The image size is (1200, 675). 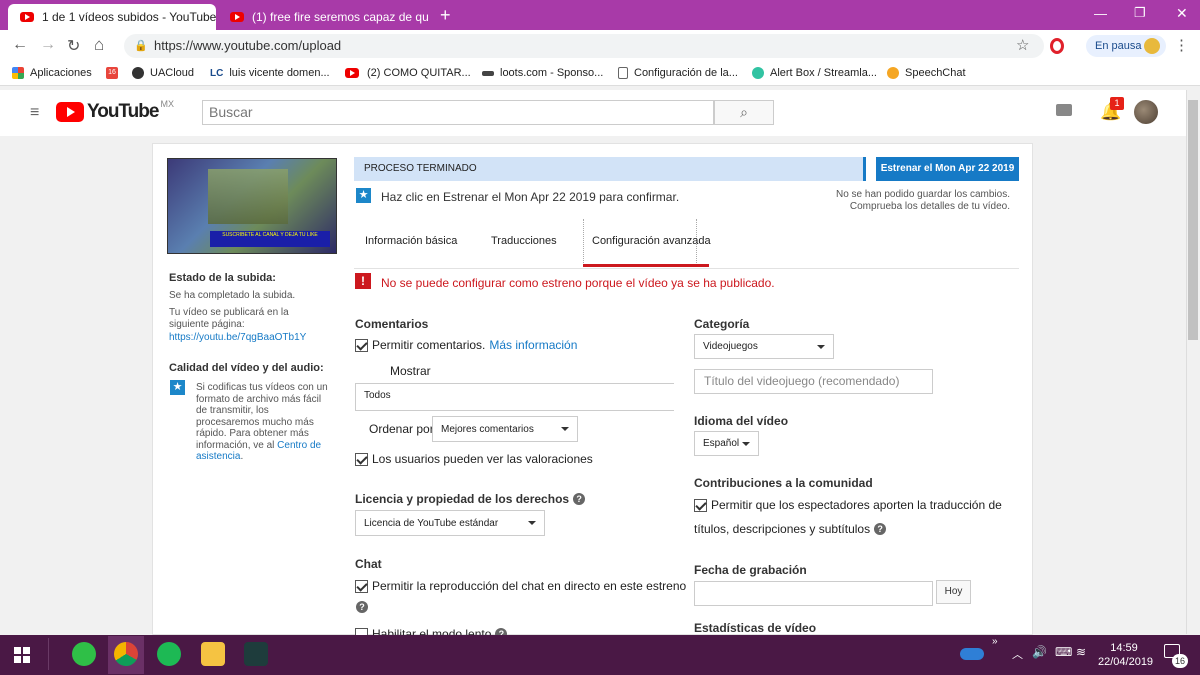 What do you see at coordinates (505, 429) in the screenshot?
I see `order-select: Mejores comentarios` at bounding box center [505, 429].